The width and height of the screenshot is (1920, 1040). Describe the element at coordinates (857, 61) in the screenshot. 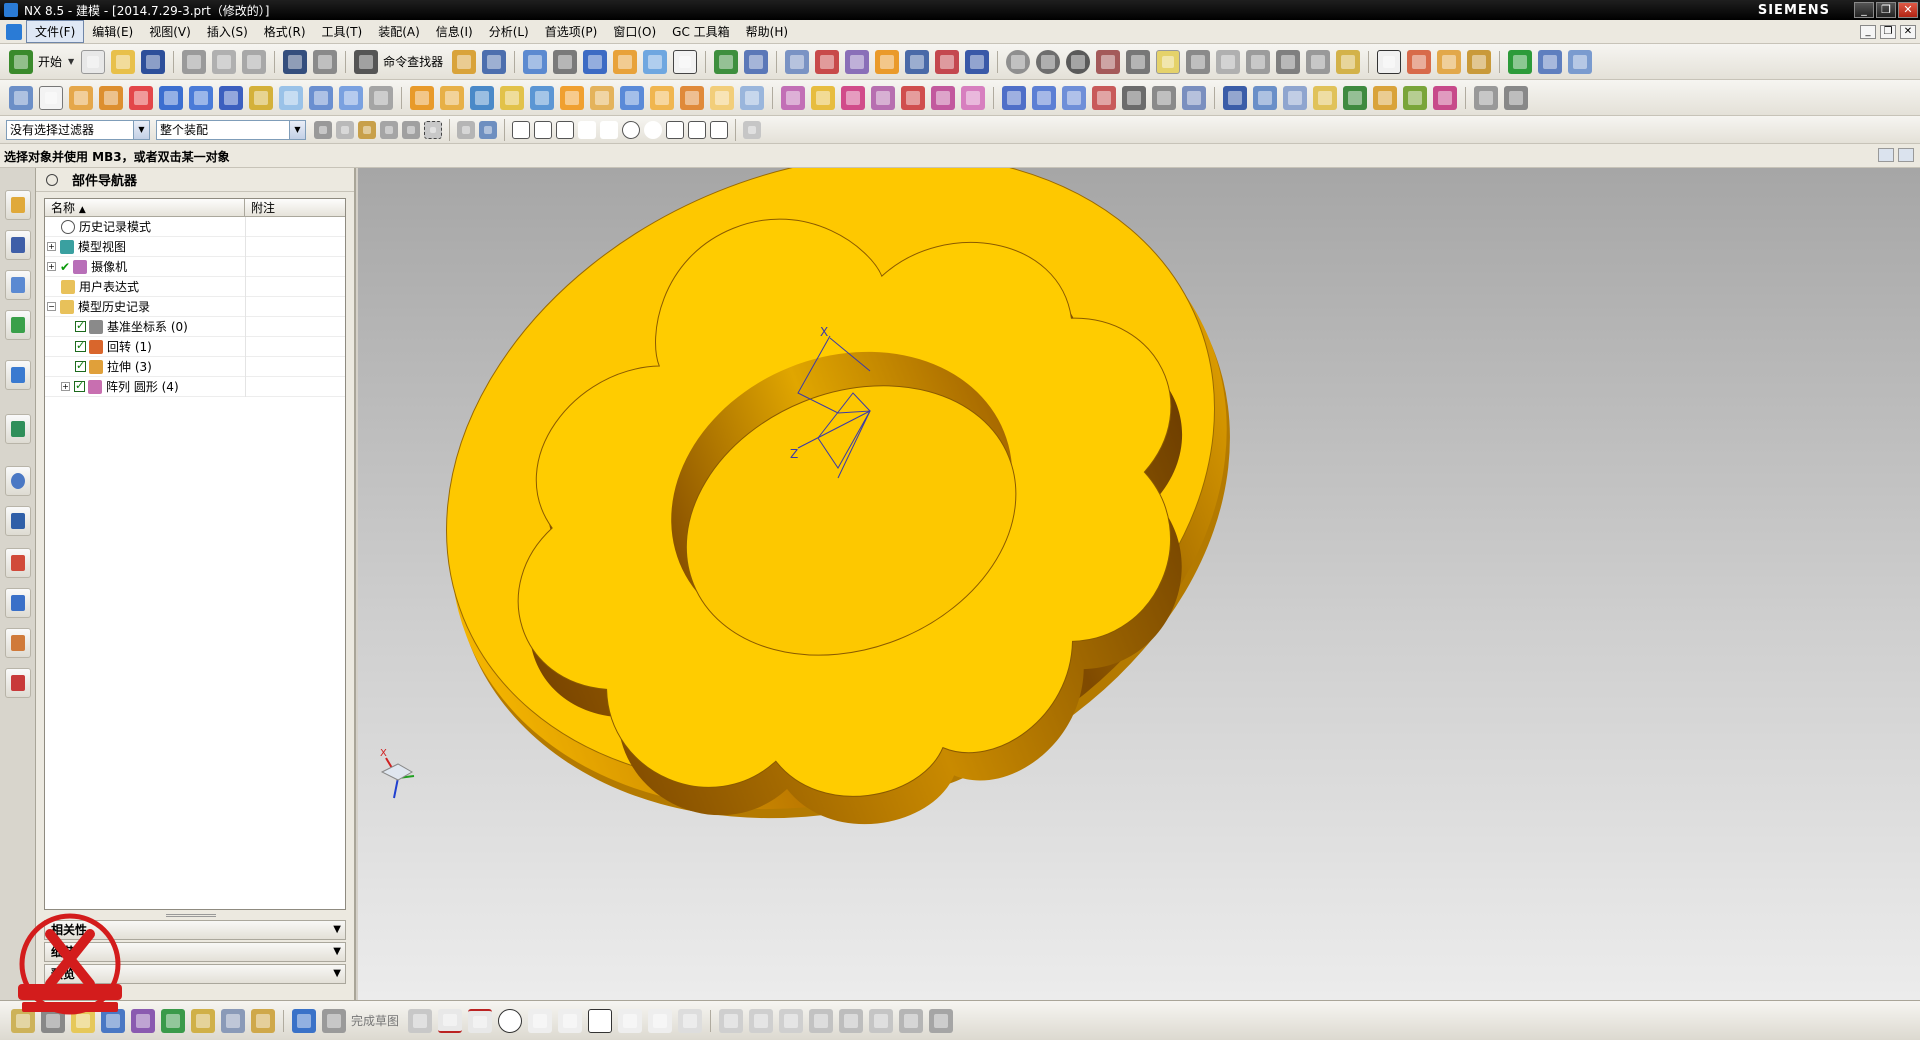

I see `show-hide-icon` at that location.